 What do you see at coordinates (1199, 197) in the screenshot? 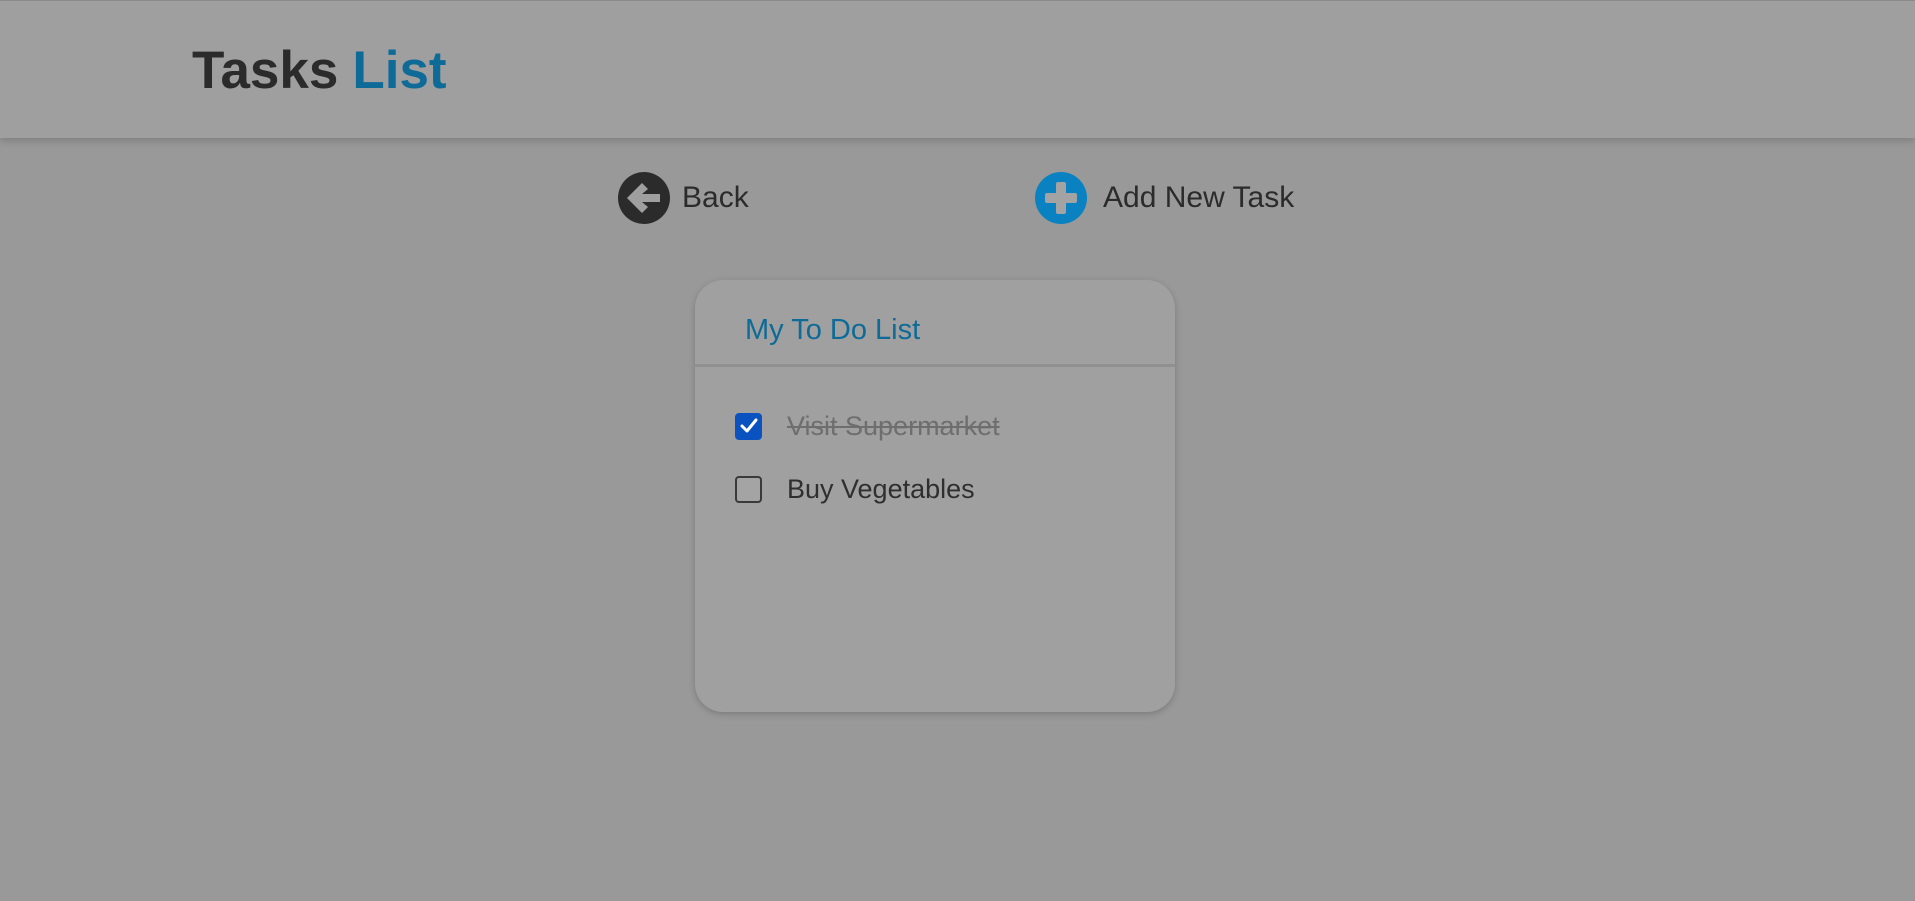
I see `add-new-task-label: Add New Task` at bounding box center [1199, 197].